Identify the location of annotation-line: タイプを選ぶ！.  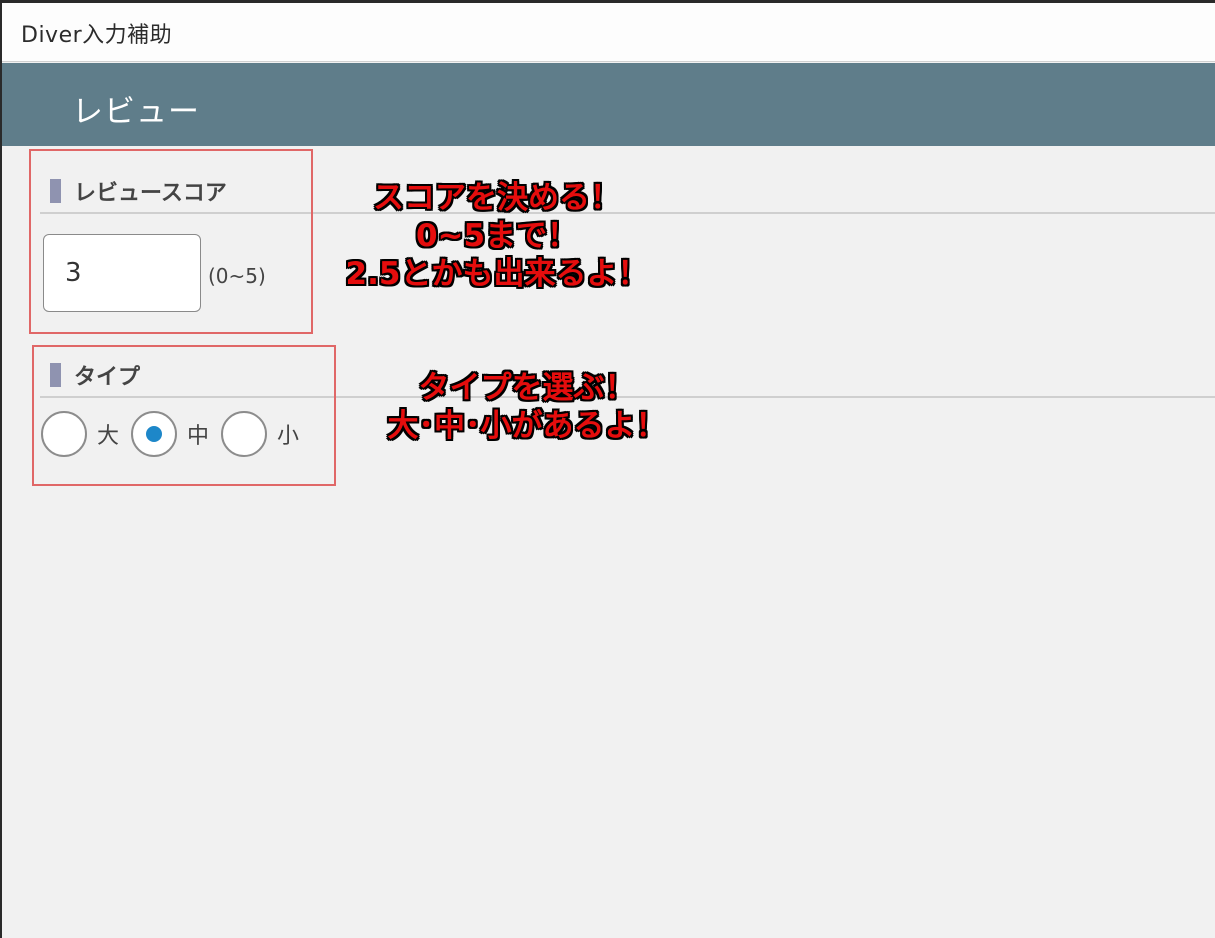
(527, 388).